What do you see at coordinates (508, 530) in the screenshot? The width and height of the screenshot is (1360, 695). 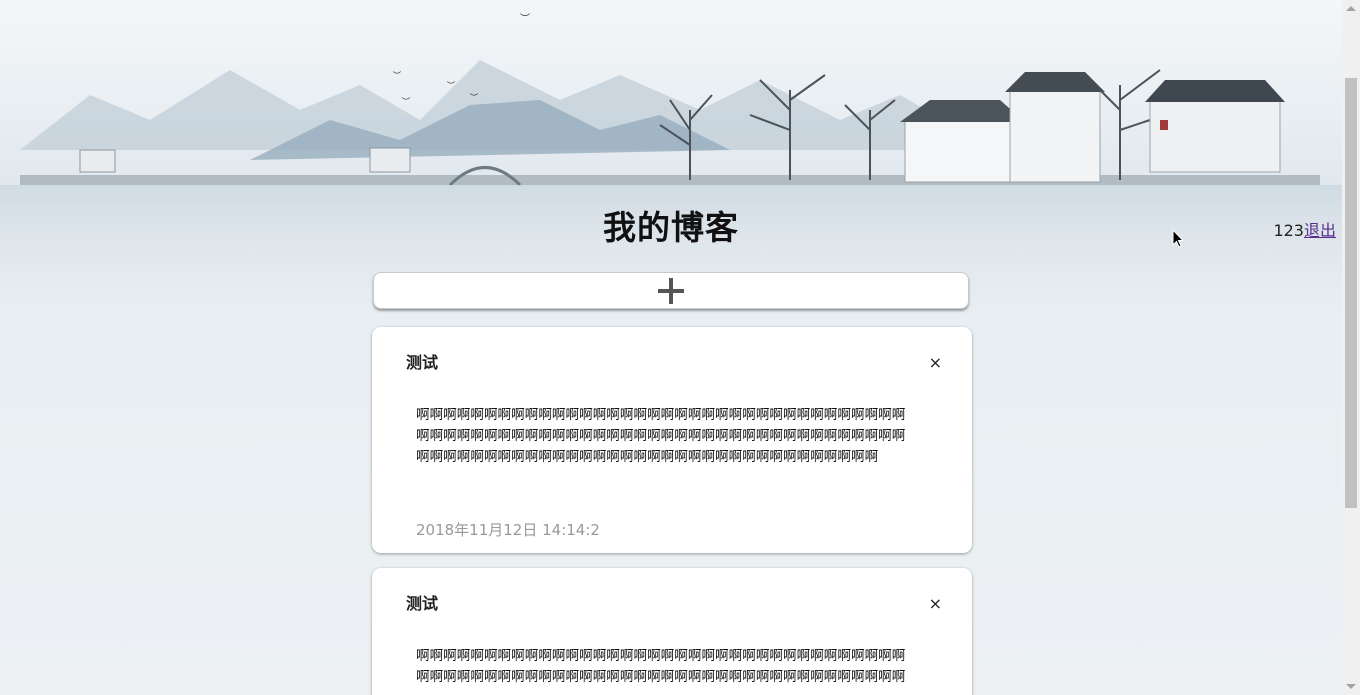 I see `post-date: 2018年11月12日 14:14:2` at bounding box center [508, 530].